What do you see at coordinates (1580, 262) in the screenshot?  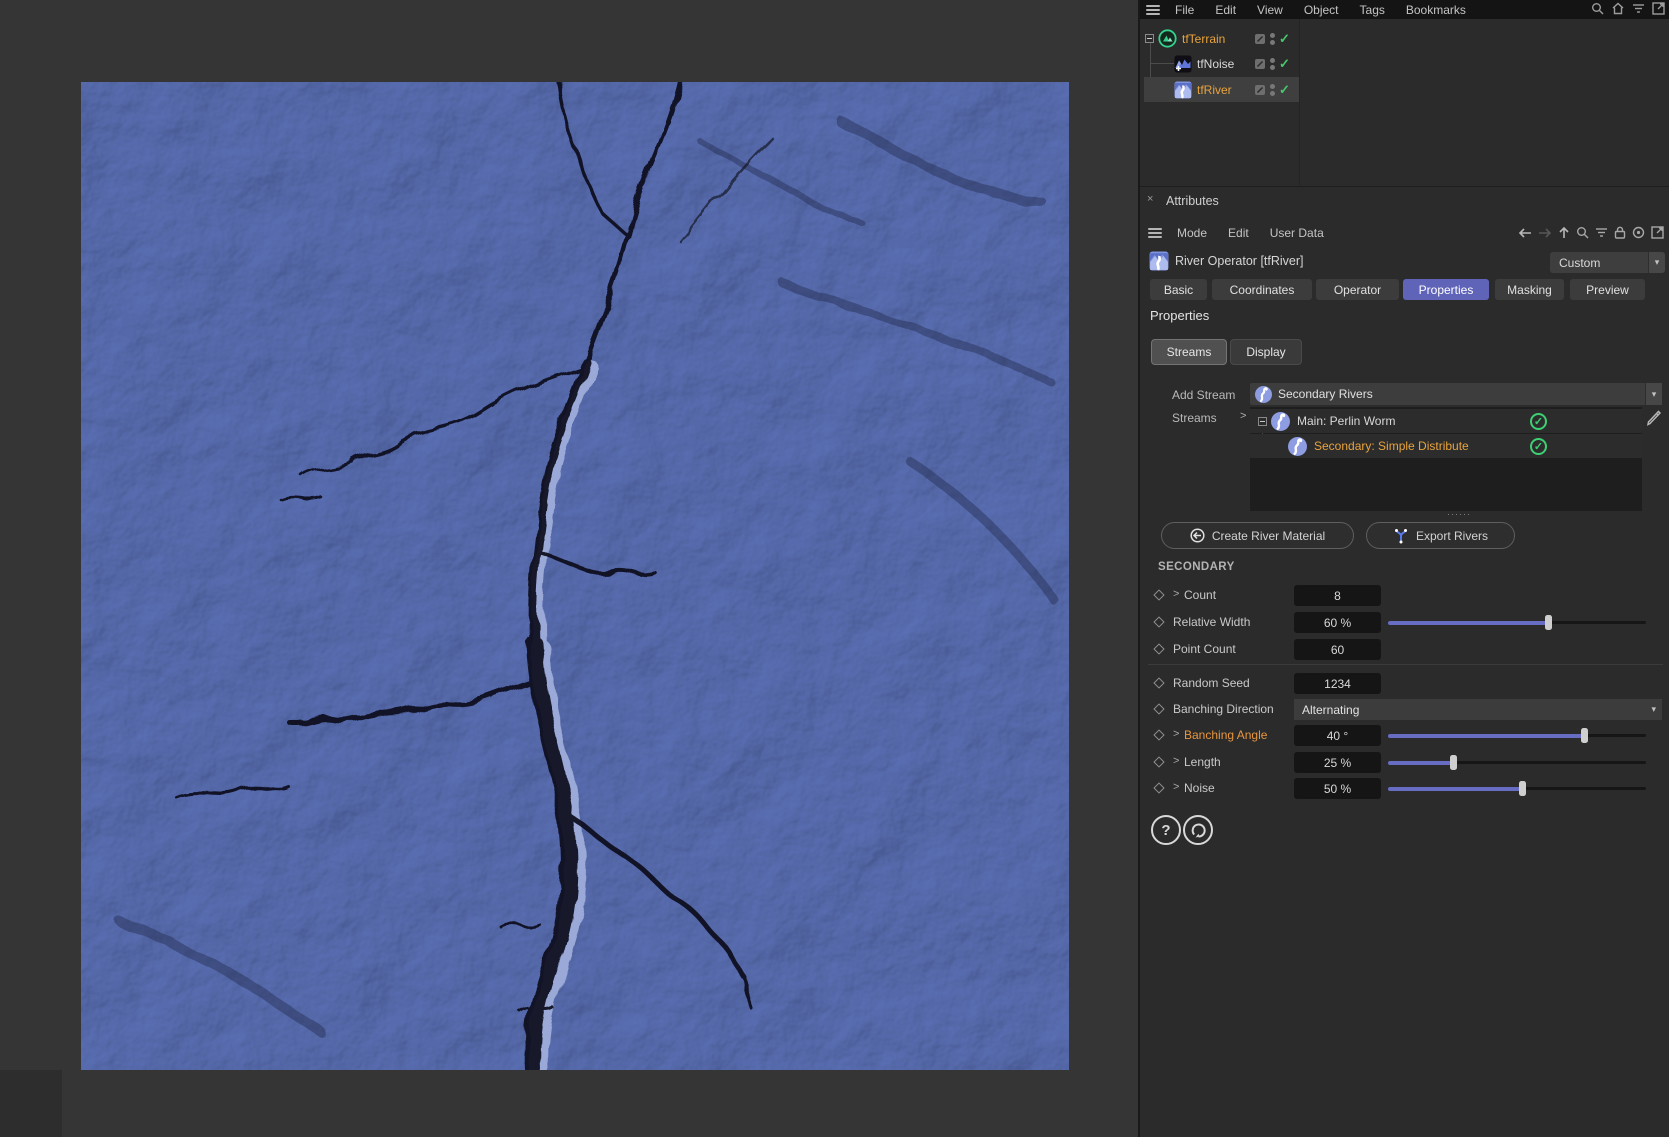 I see `preset-value: Custom` at bounding box center [1580, 262].